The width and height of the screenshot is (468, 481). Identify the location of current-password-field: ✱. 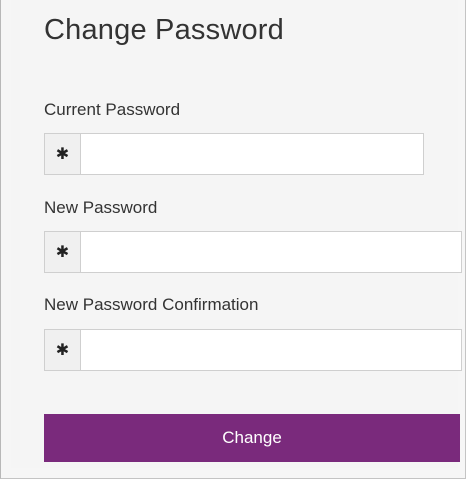
(234, 154).